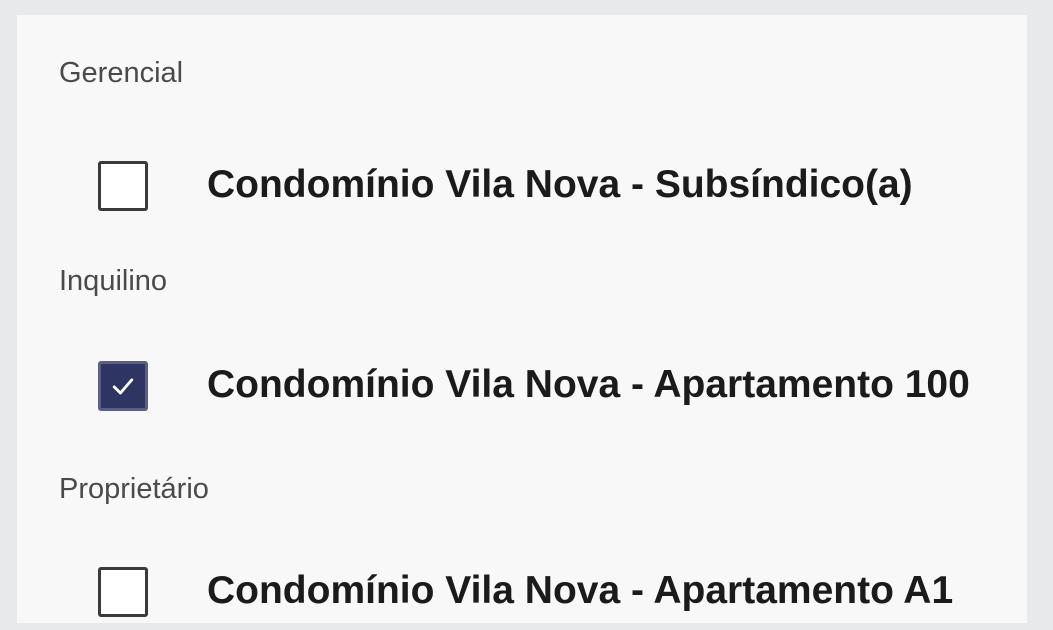  What do you see at coordinates (560, 184) in the screenshot?
I see `option-label-subsindico: Condomínio Vila Nova - Subsíndico(a)` at bounding box center [560, 184].